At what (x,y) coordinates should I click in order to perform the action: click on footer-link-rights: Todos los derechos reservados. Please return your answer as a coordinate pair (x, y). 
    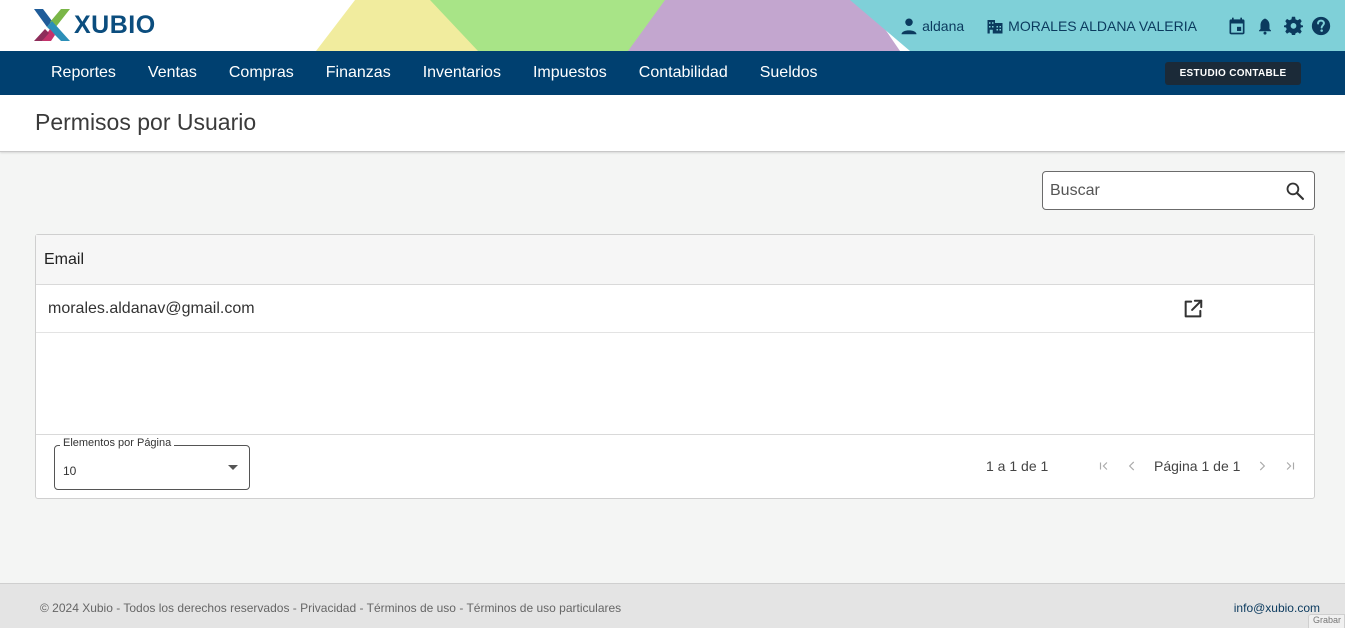
    Looking at the image, I should click on (206, 608).